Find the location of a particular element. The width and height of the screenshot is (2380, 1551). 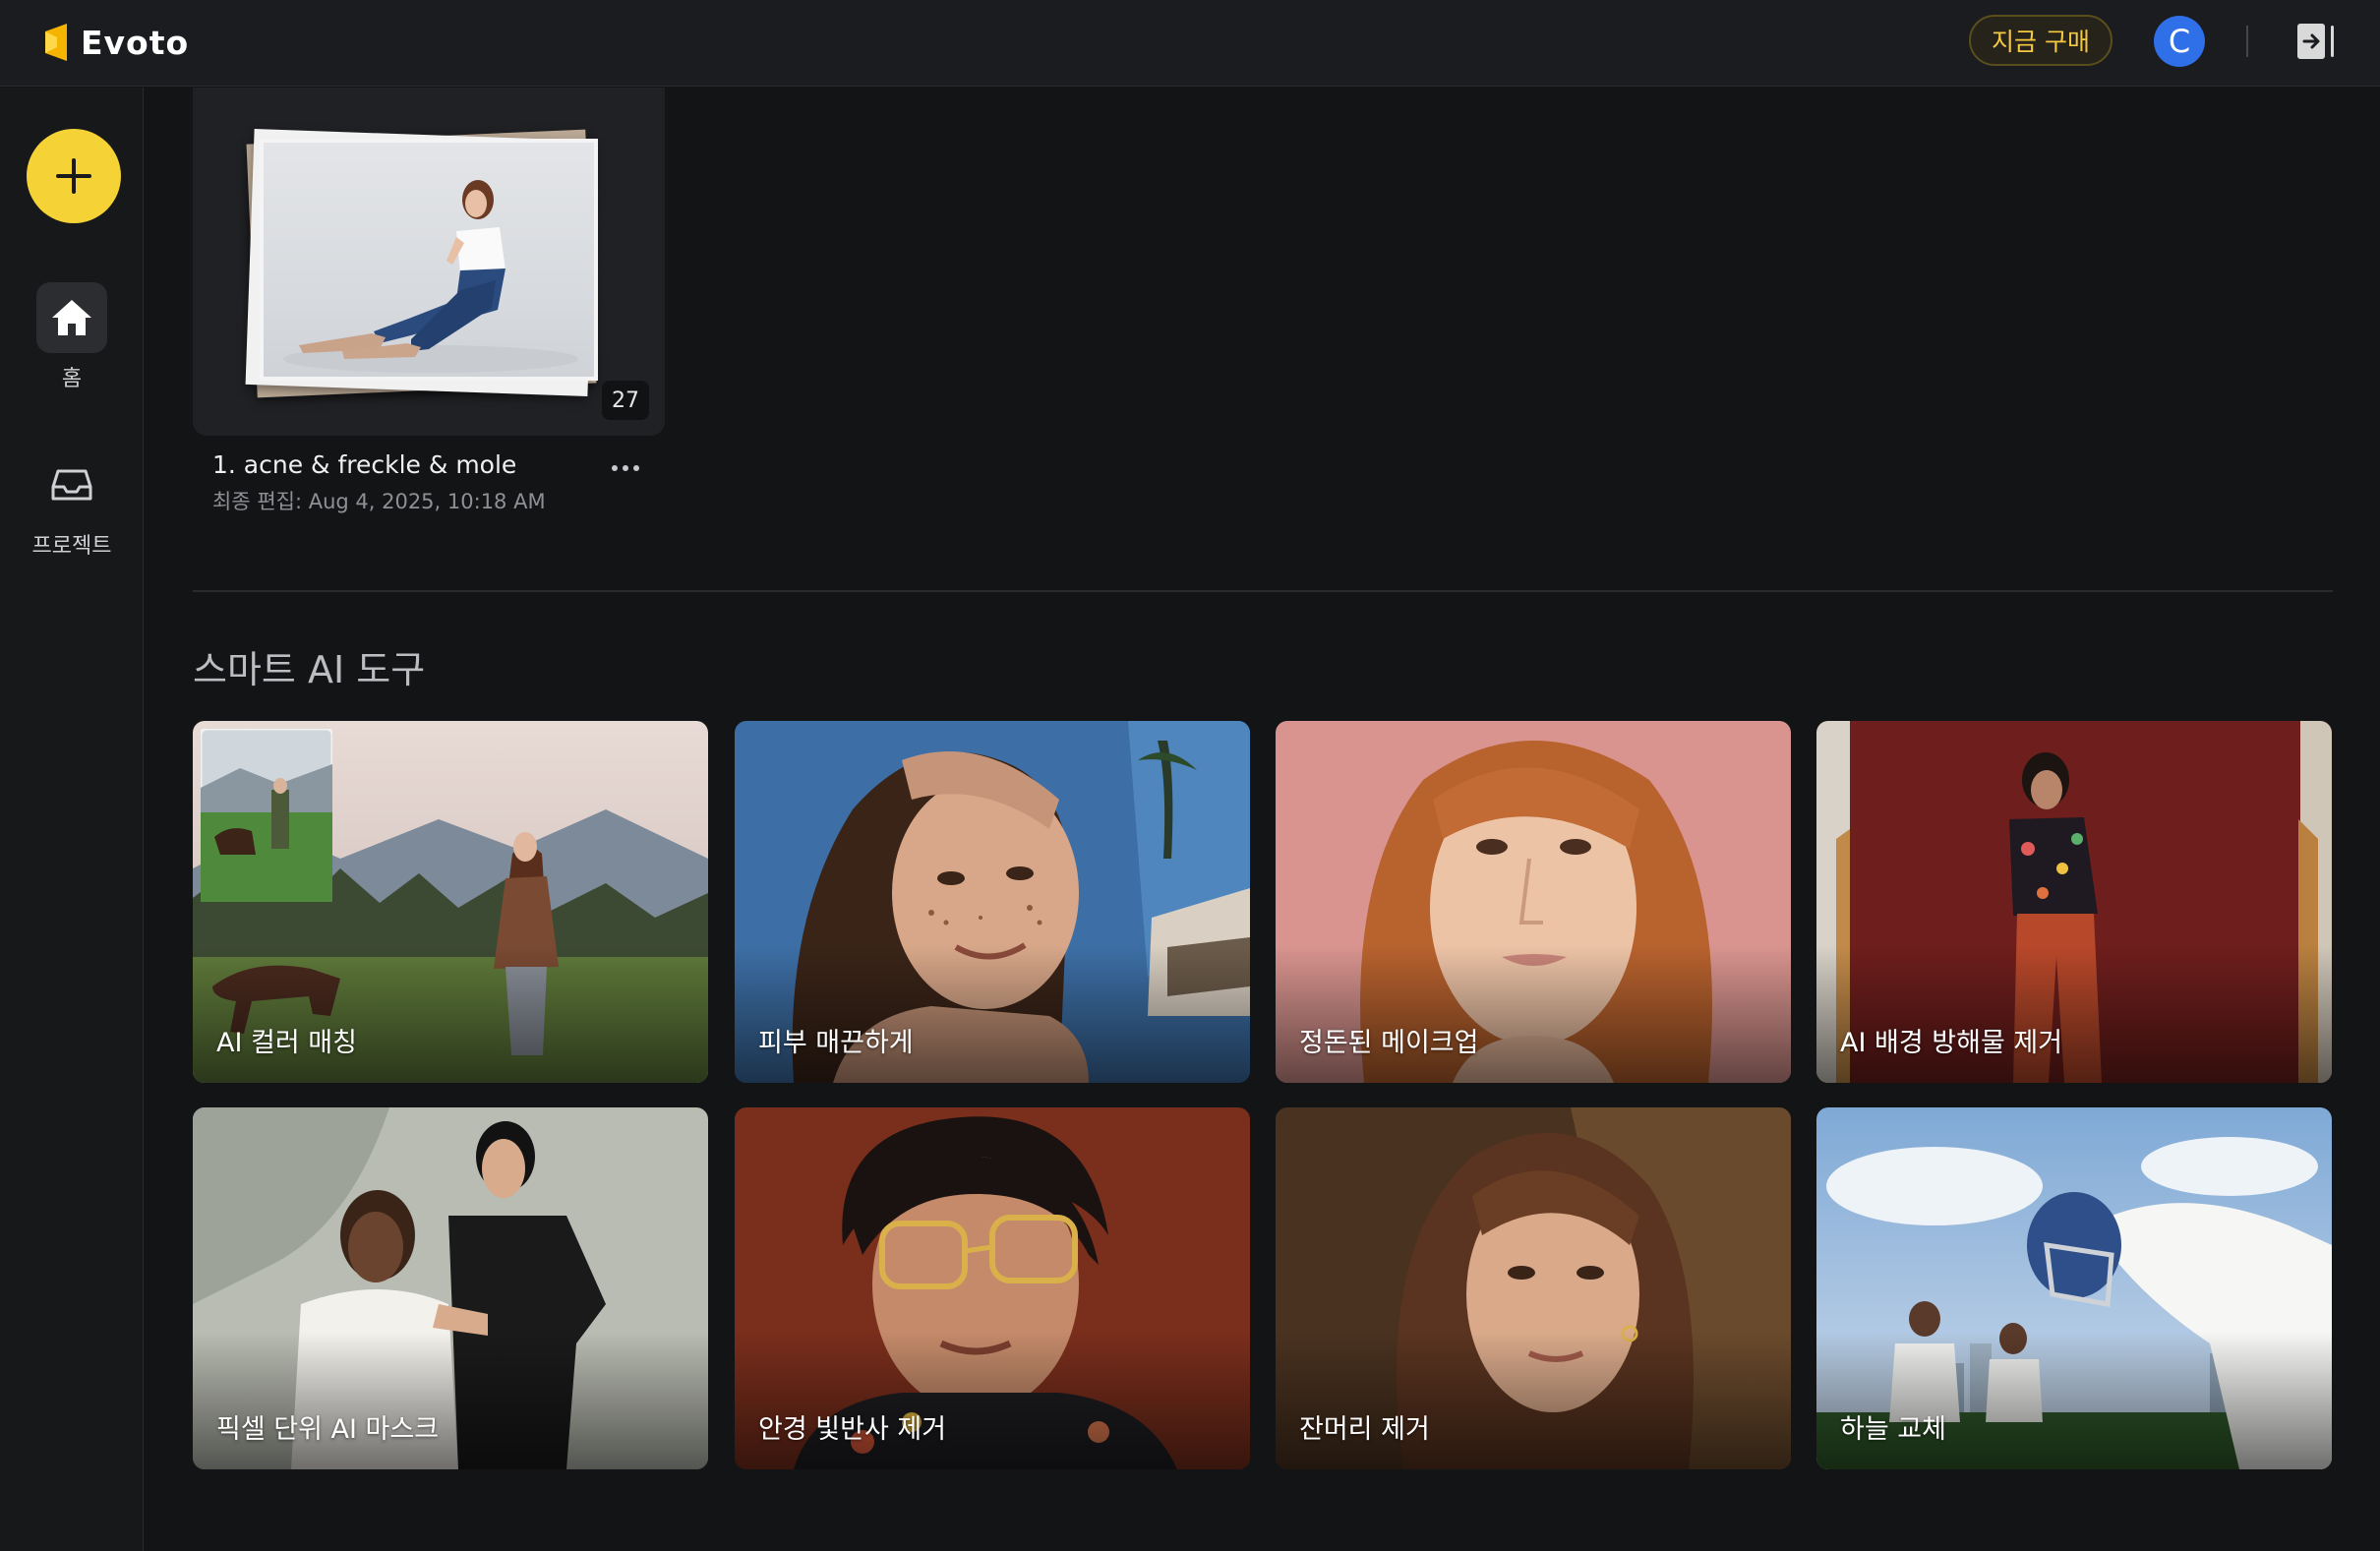

user-avatar: C is located at coordinates (2179, 41).